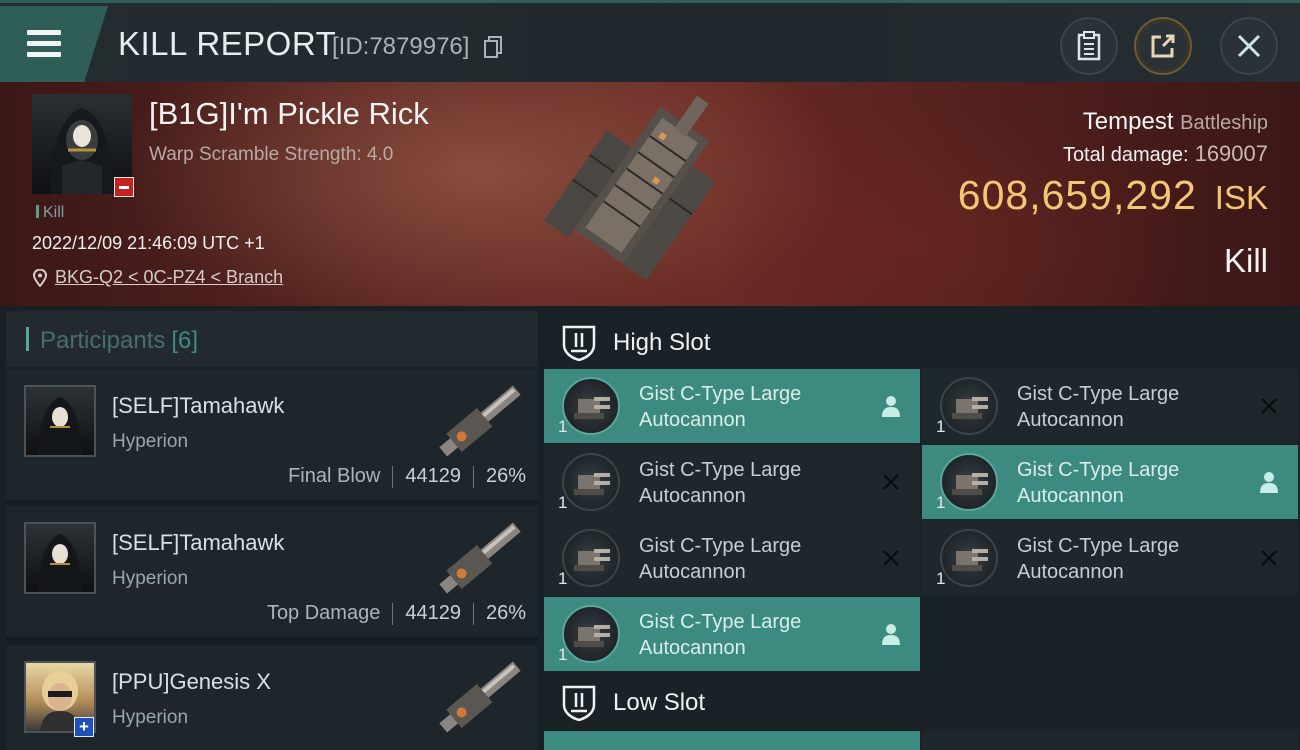 Image resolution: width=1300 pixels, height=750 pixels. What do you see at coordinates (1224, 123) in the screenshot?
I see `ship-class: Battleship` at bounding box center [1224, 123].